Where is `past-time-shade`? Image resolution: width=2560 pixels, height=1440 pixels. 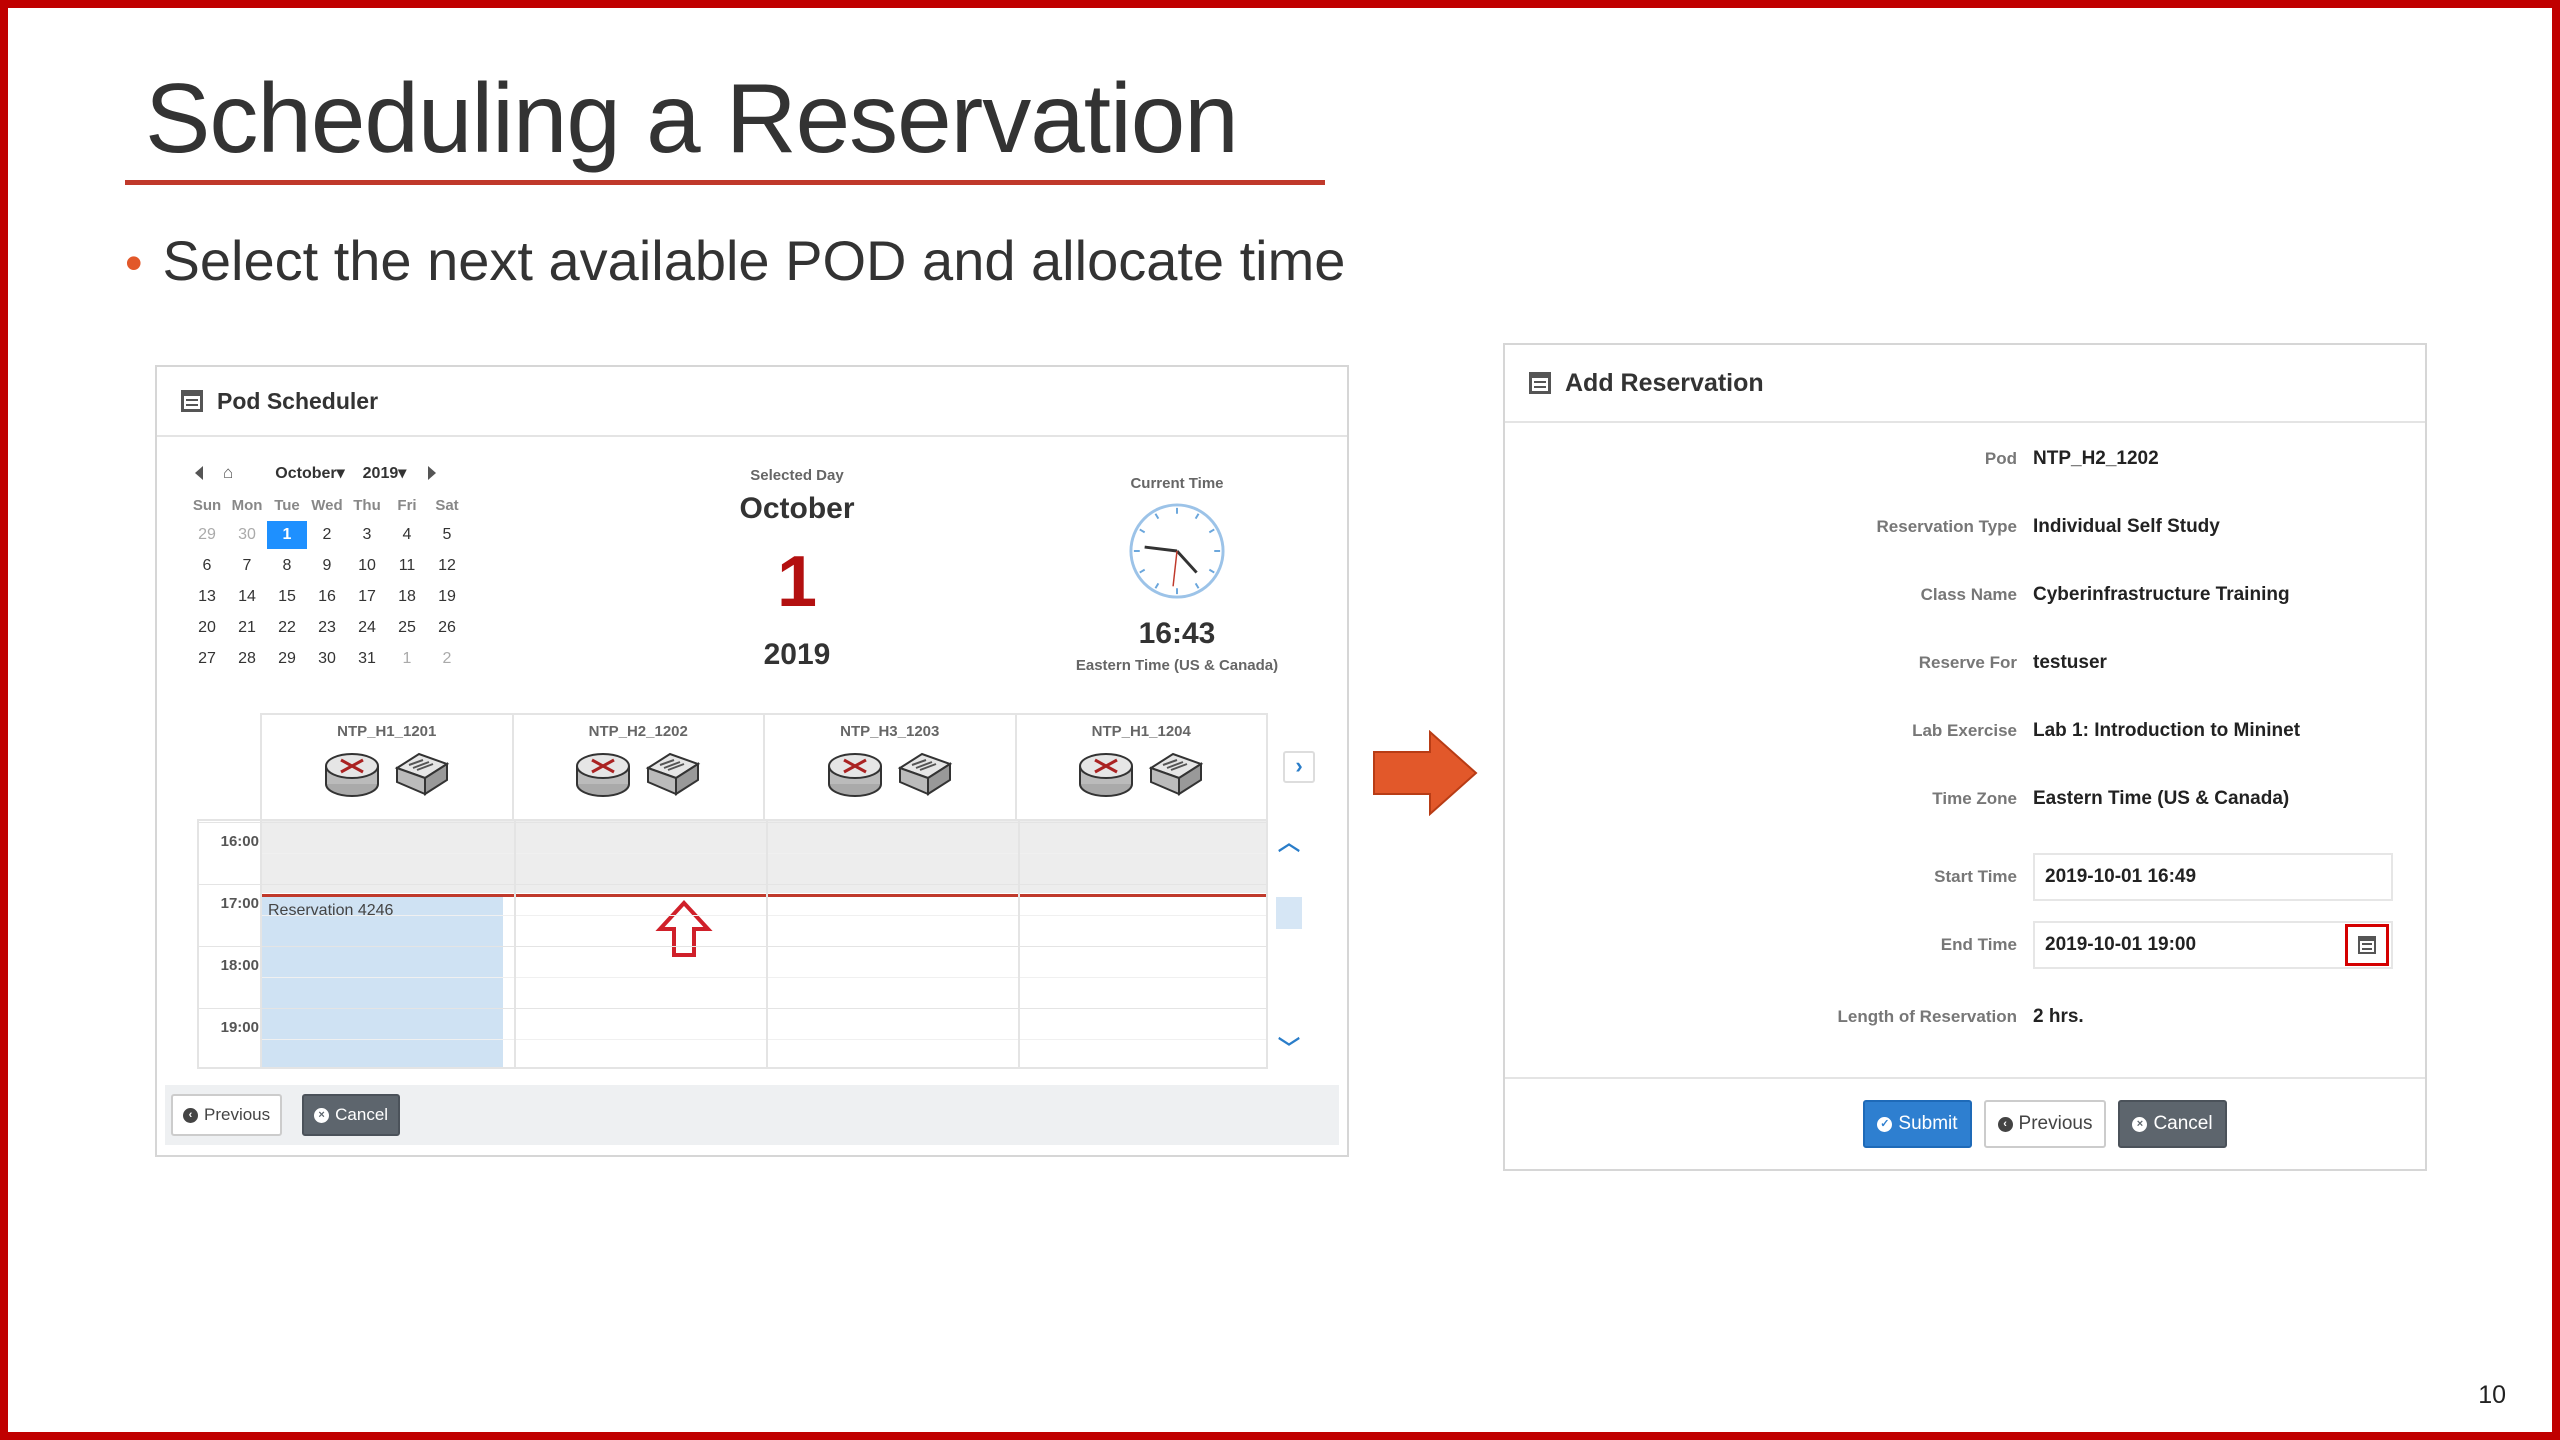 past-time-shade is located at coordinates (764, 857).